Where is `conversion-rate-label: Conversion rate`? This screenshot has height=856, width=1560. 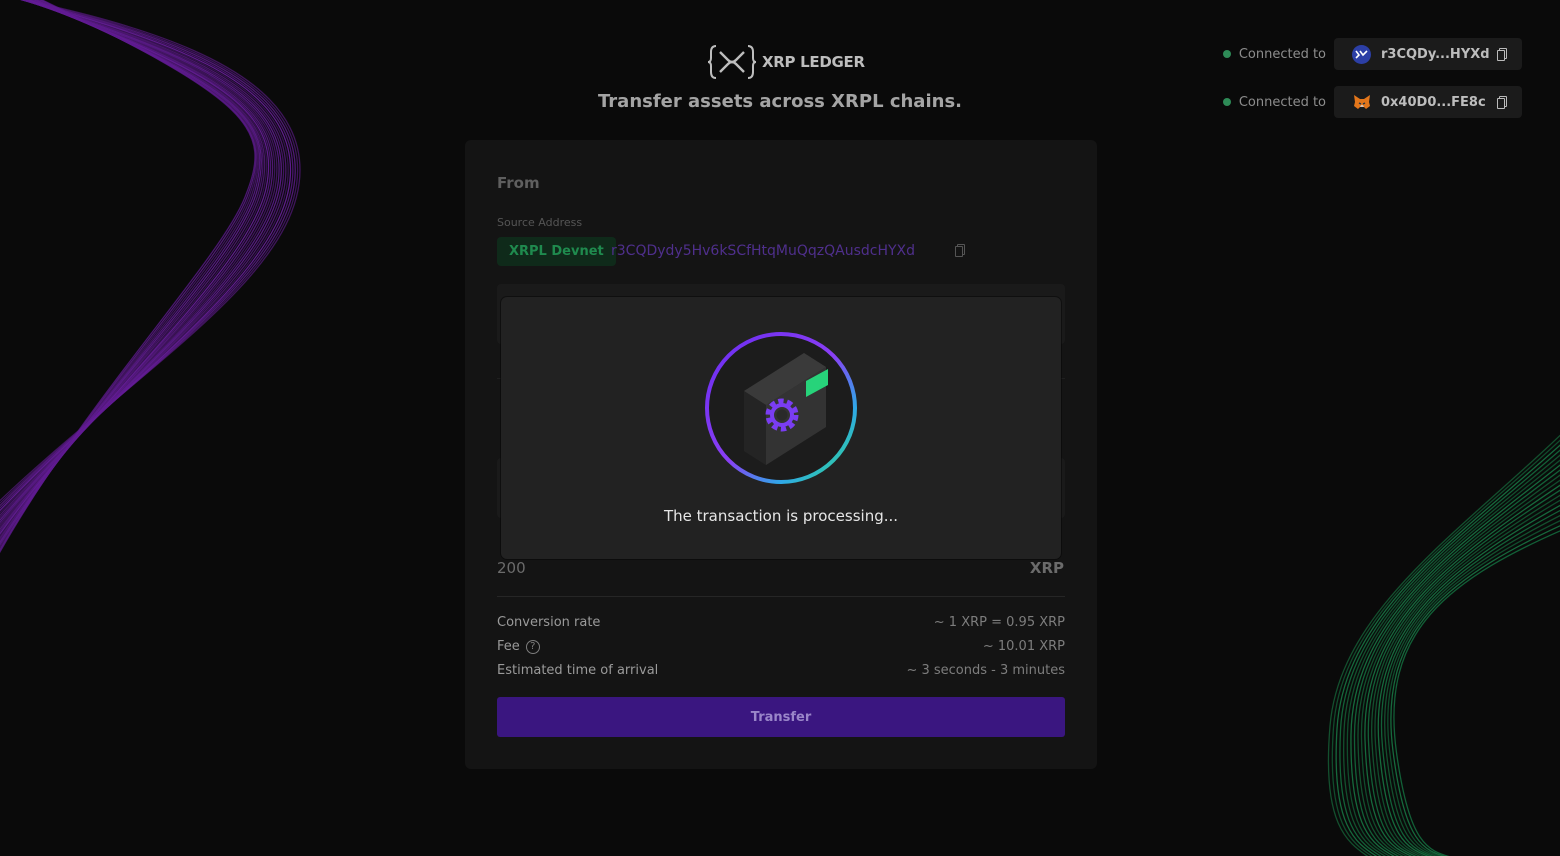
conversion-rate-label: Conversion rate is located at coordinates (549, 622).